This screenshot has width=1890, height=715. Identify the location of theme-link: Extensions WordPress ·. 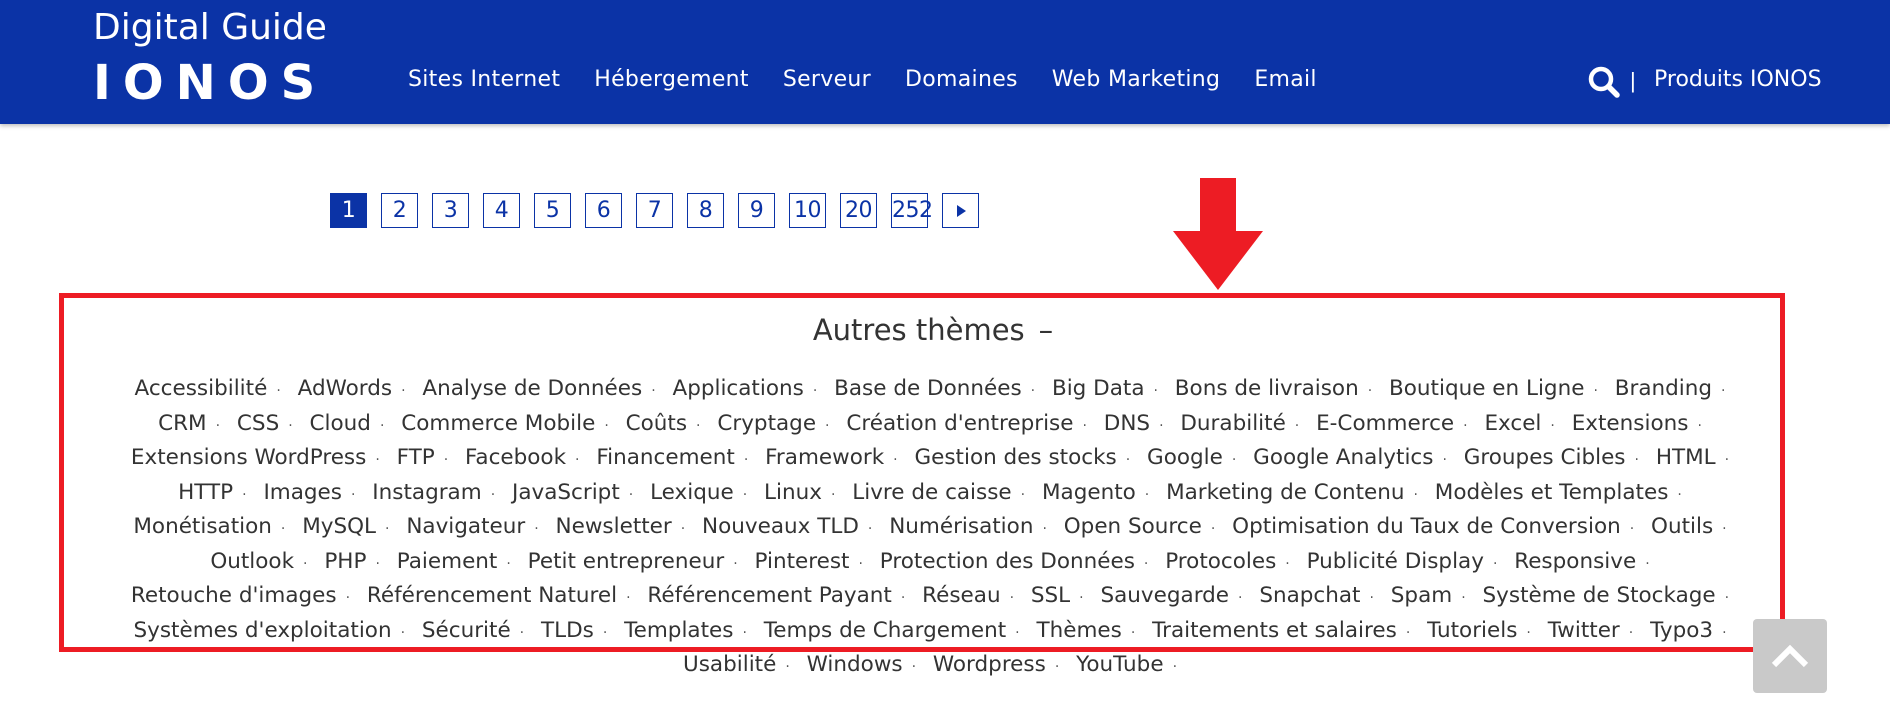
(260, 457).